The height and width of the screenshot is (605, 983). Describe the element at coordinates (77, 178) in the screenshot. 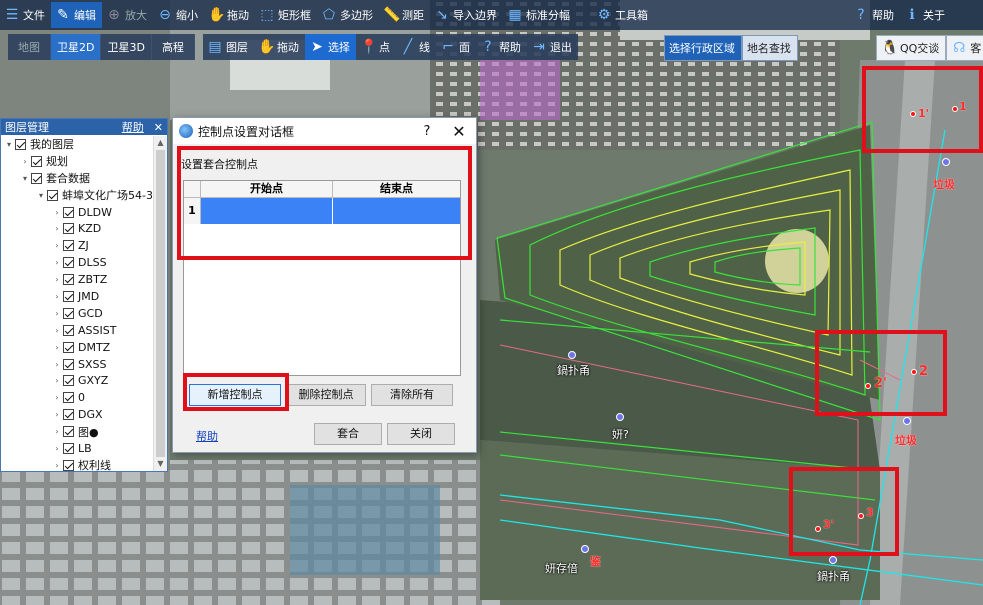

I see `layer-item: ▾ 套合数据` at that location.